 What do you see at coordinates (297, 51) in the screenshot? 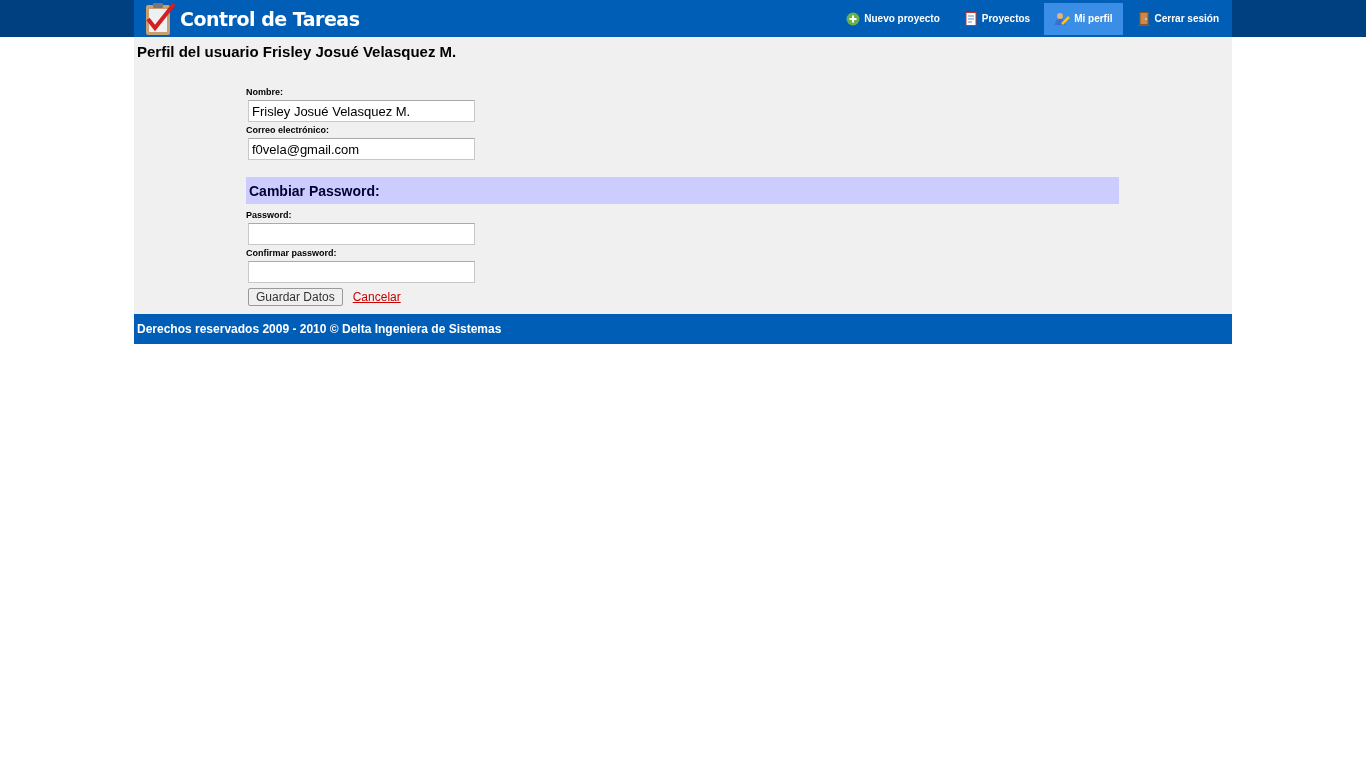
I see `page-title: Perfil del usuario Frisley Josué Velasquez M.` at bounding box center [297, 51].